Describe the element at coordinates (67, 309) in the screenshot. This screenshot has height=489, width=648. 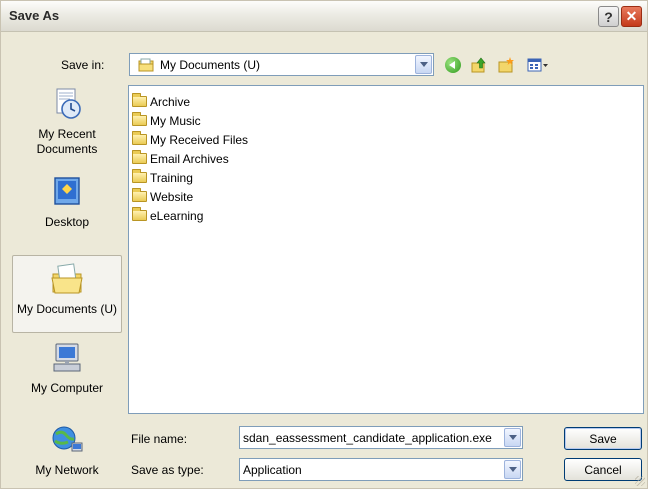
I see `places-label-my-documents: My Documents (U)` at that location.